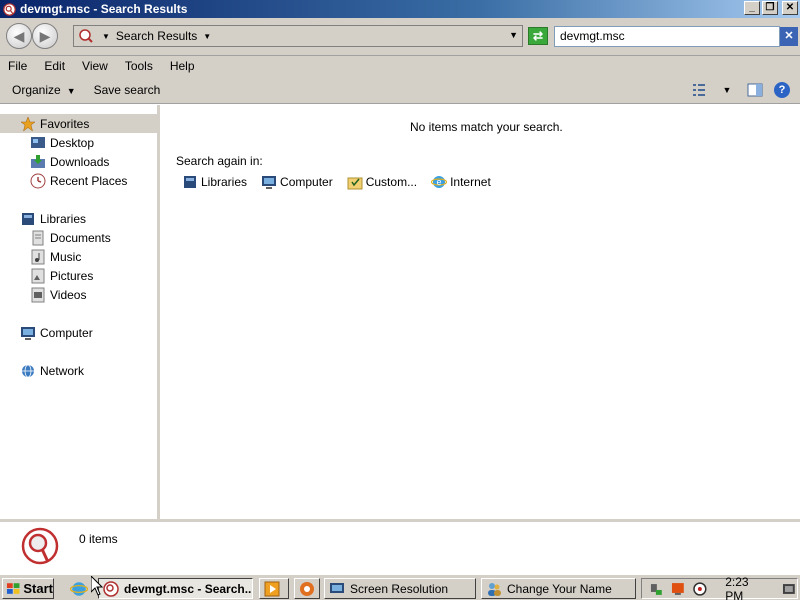 The width and height of the screenshot is (800, 603). Describe the element at coordinates (182, 66) in the screenshot. I see `menu-help: Help` at that location.